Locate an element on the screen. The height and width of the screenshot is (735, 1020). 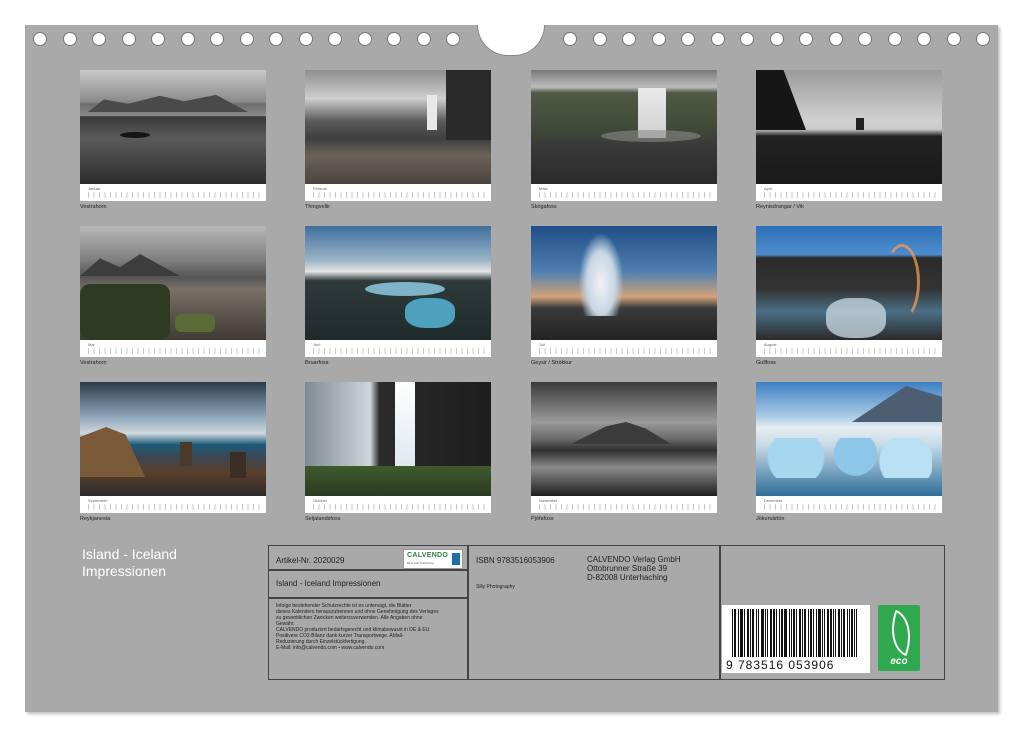
month-caption: Bruarfoss is located at coordinates (398, 363).